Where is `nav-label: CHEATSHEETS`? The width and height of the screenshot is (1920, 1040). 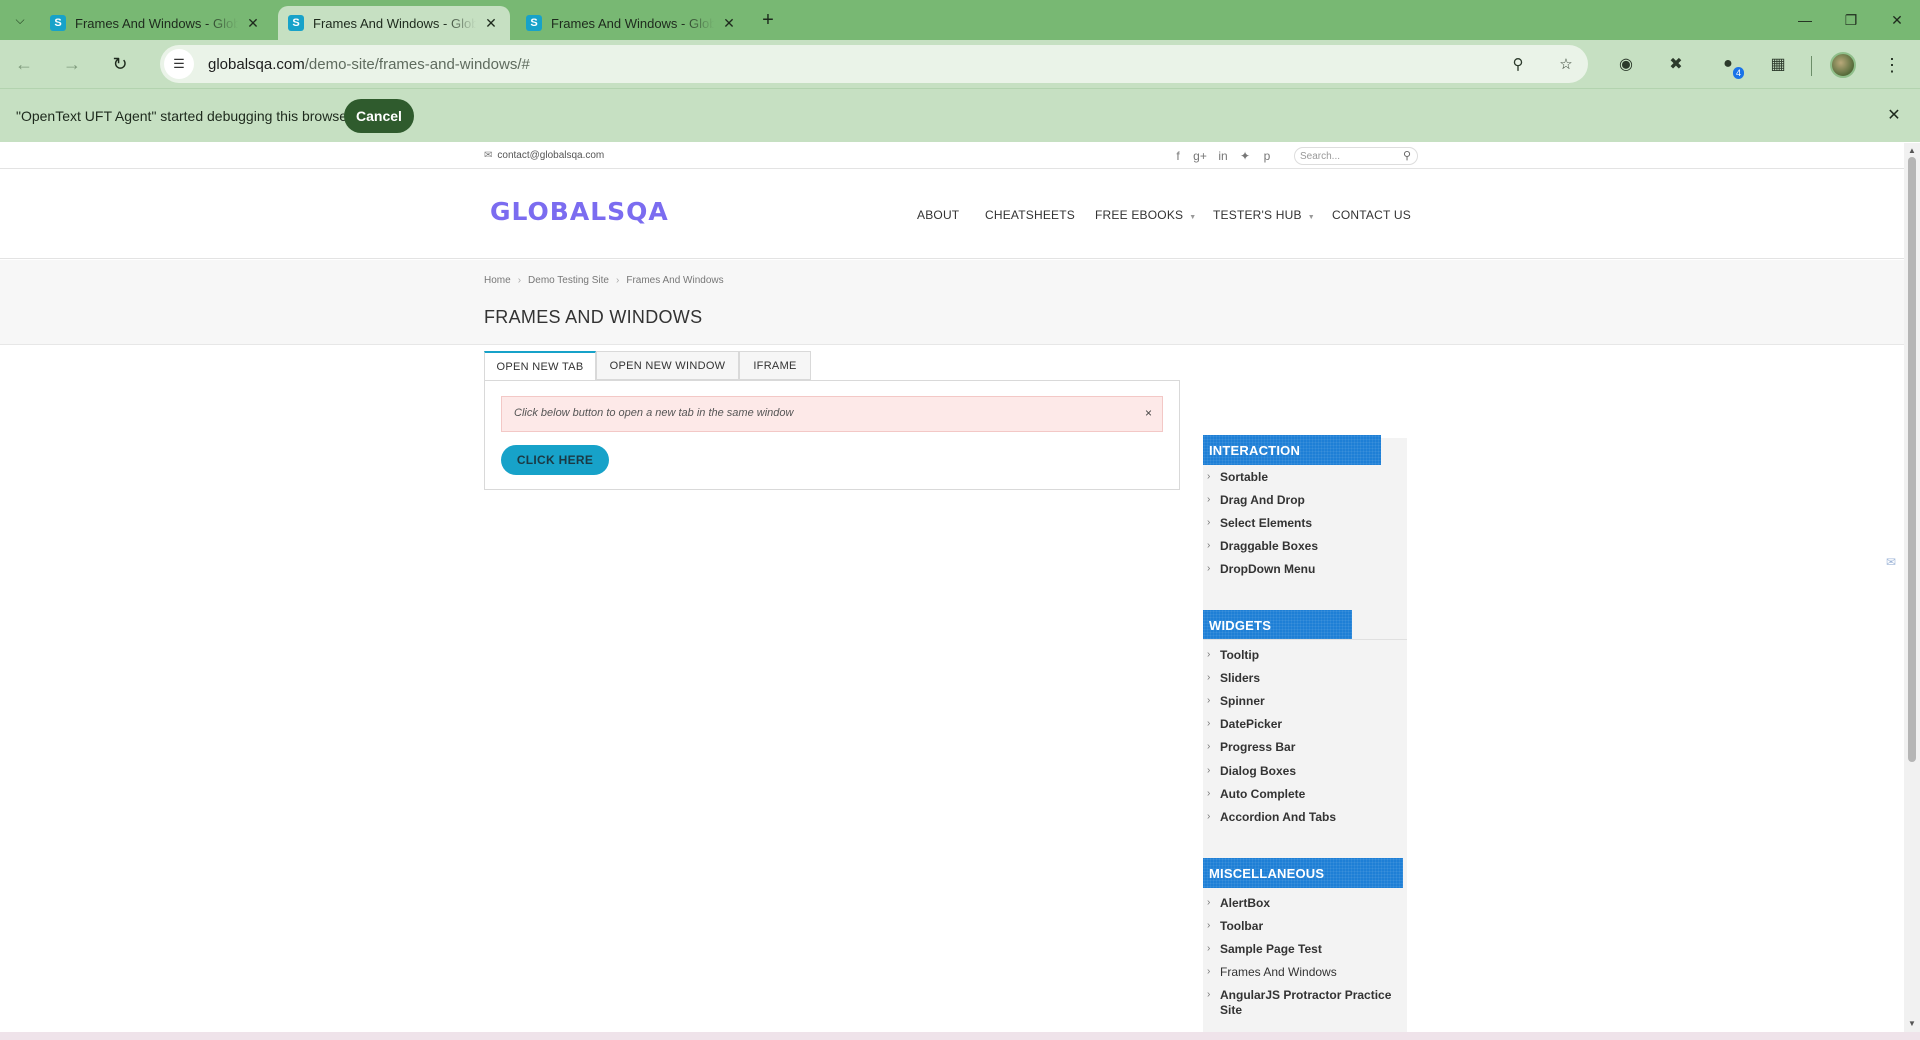 nav-label: CHEATSHEETS is located at coordinates (1030, 215).